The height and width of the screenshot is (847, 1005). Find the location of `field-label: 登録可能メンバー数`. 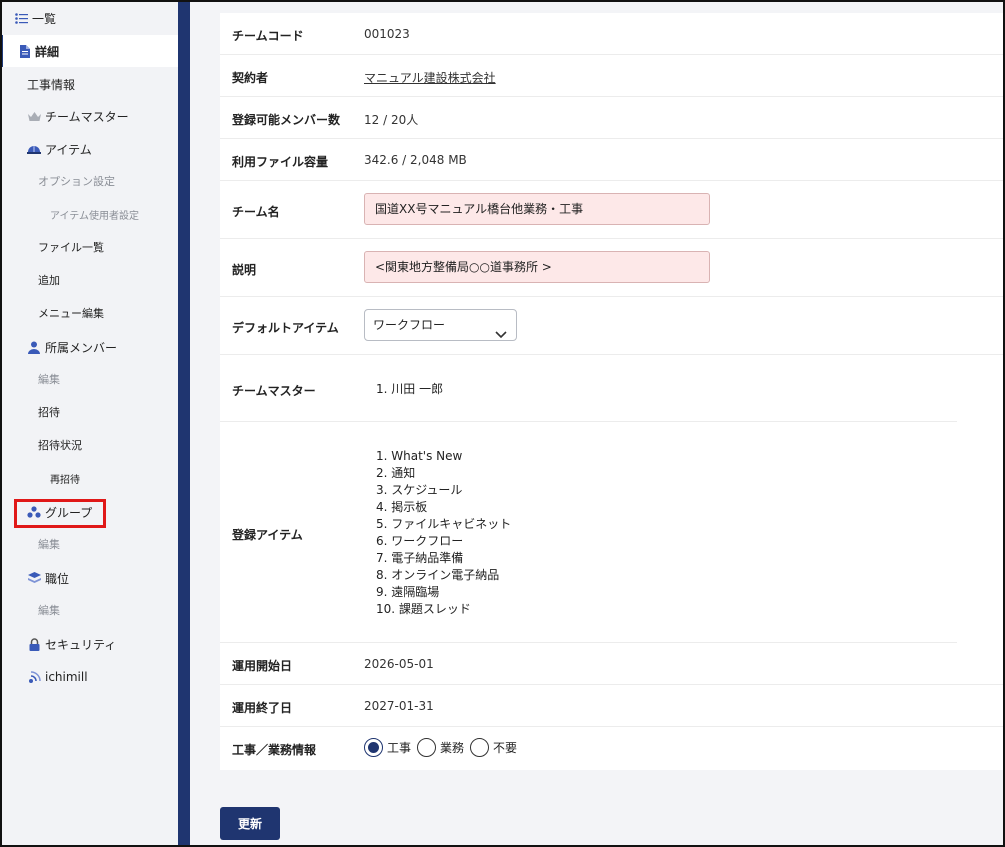

field-label: 登録可能メンバー数 is located at coordinates (286, 120).